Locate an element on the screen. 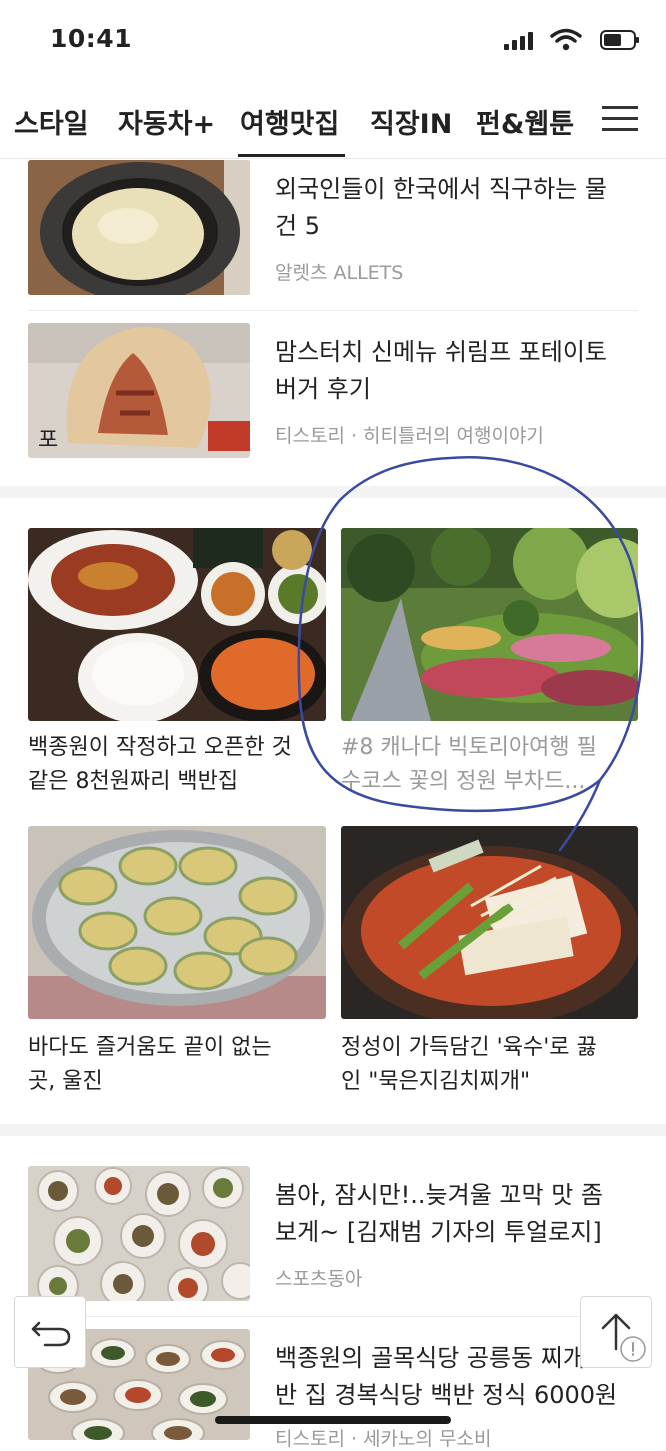 The height and width of the screenshot is (1451, 666). battery-icon is located at coordinates (619, 40).